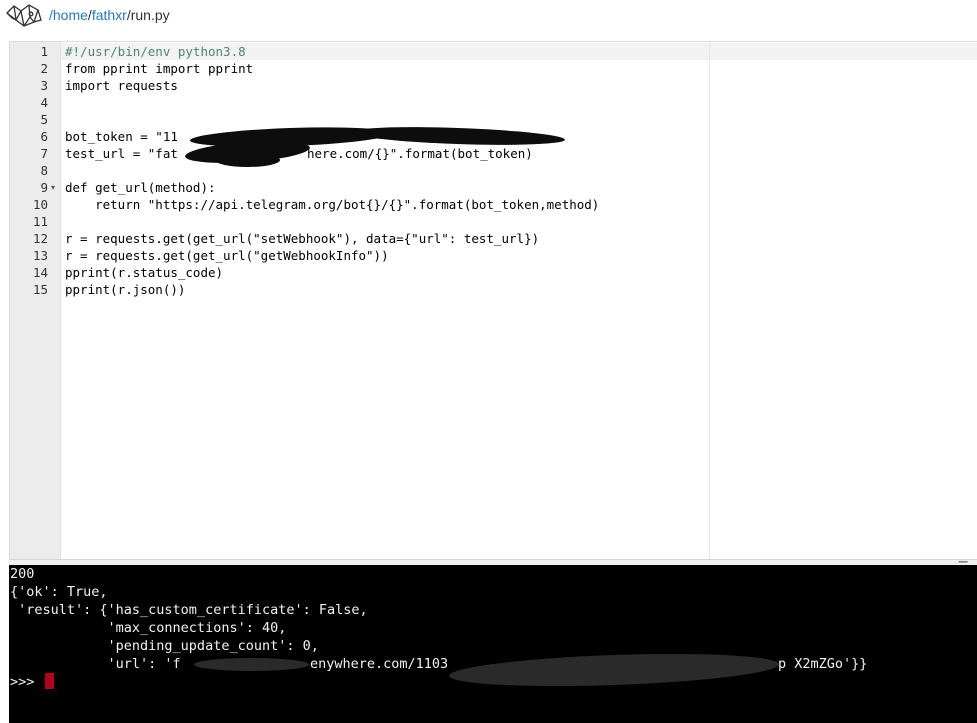 The image size is (977, 723). I want to click on line-number: 13, so click(40, 255).